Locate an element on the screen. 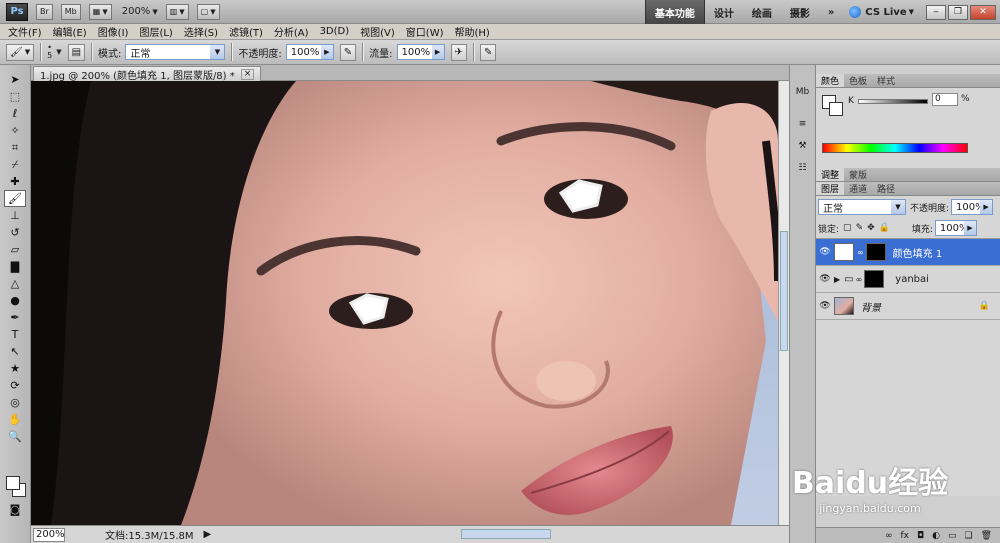  pen-tool-icon: ✒ is located at coordinates (15, 317).